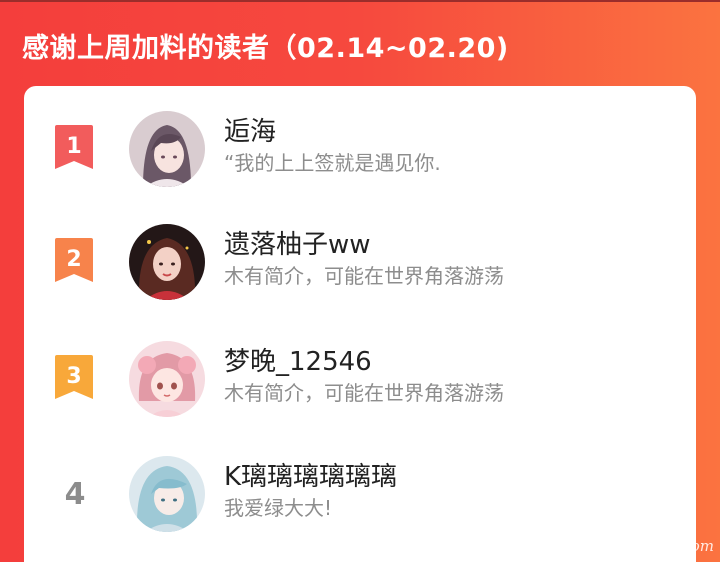 The width and height of the screenshot is (720, 562). Describe the element at coordinates (332, 163) in the screenshot. I see `reader-bio: “我的上上签就是遇见你.` at that location.